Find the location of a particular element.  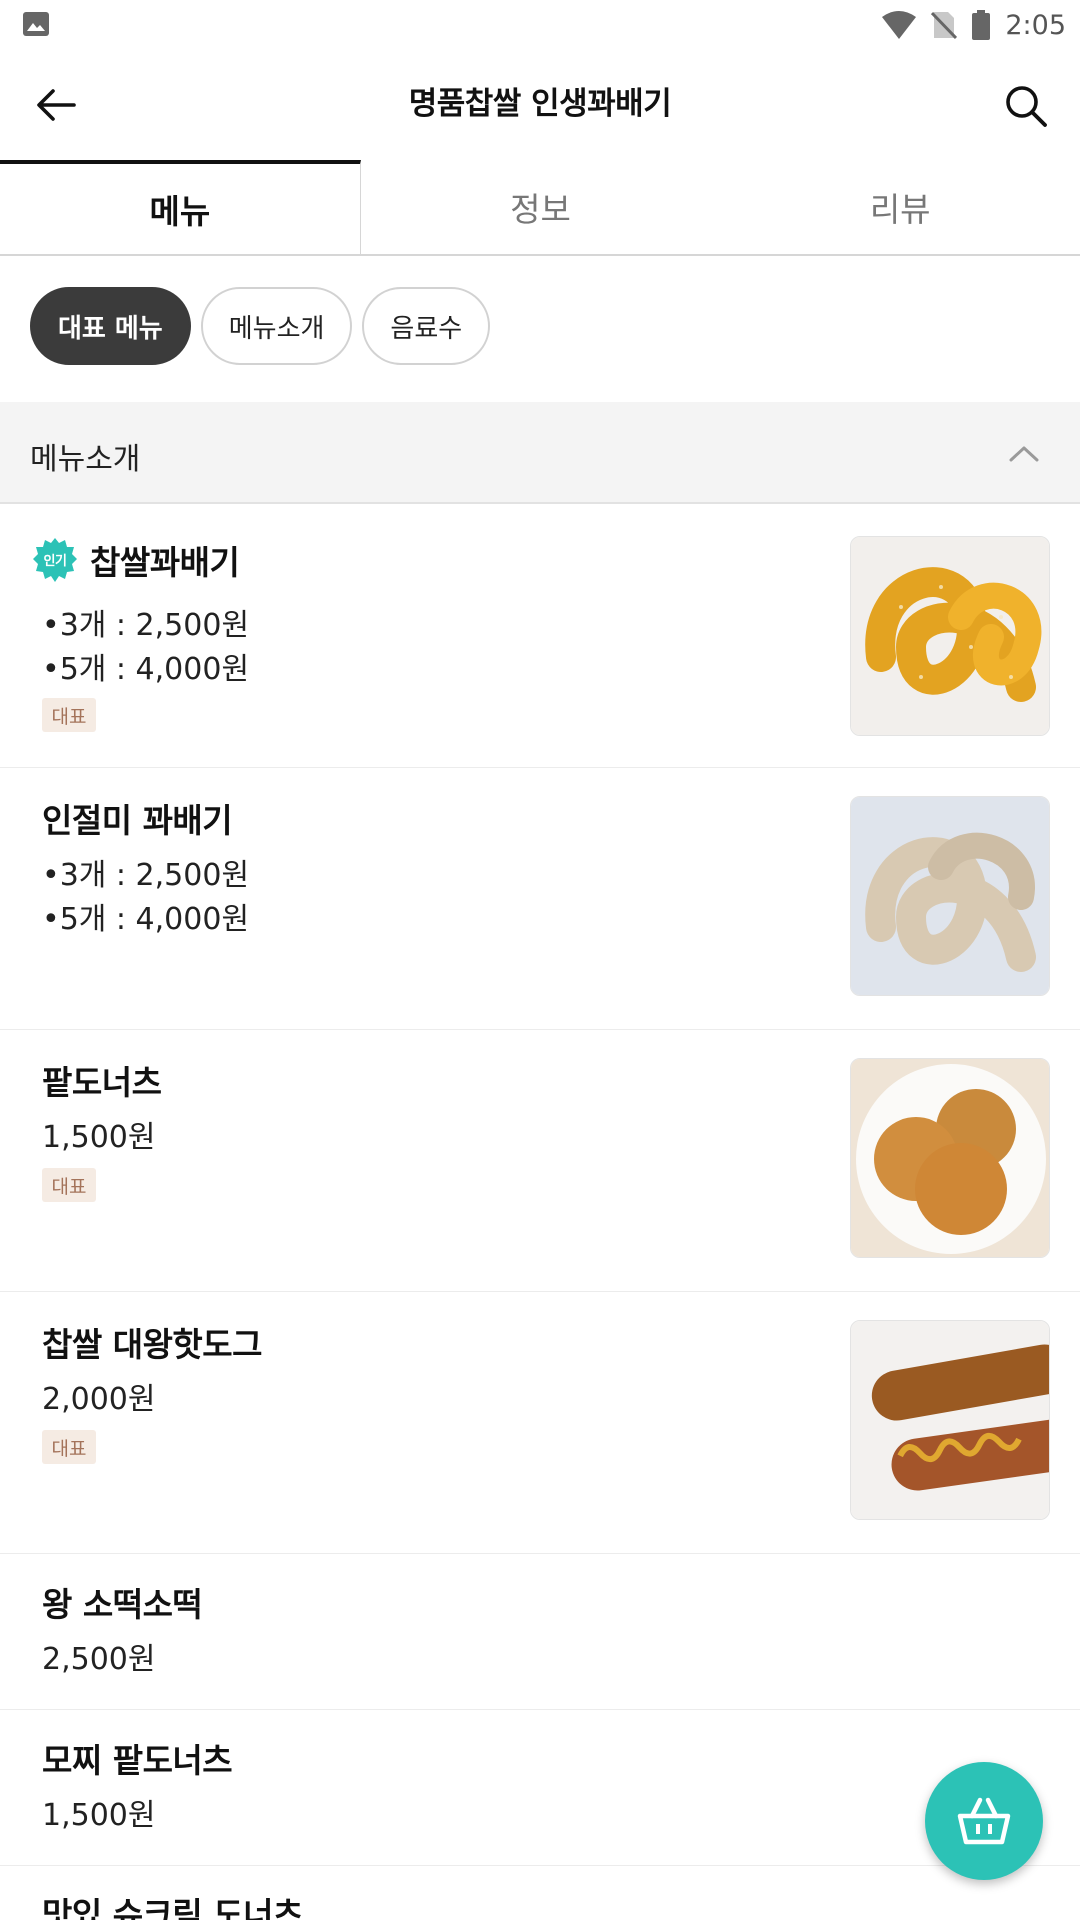

menu-item: 왕 소떡소떡 2,500원 is located at coordinates (540, 1632).